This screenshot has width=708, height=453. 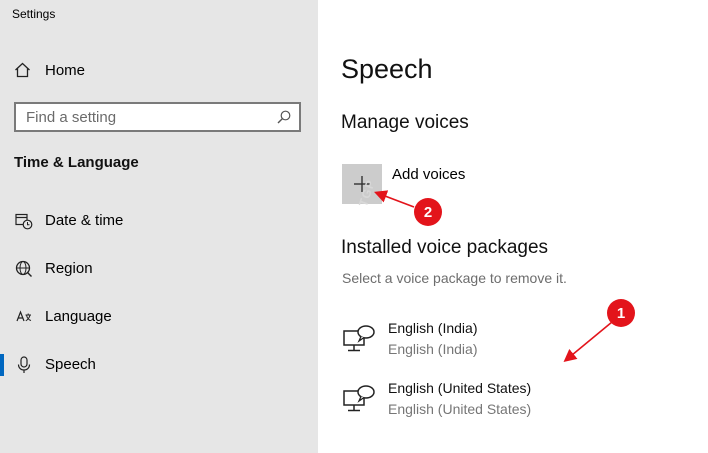 I want to click on voice-subtitle: English (India), so click(x=433, y=349).